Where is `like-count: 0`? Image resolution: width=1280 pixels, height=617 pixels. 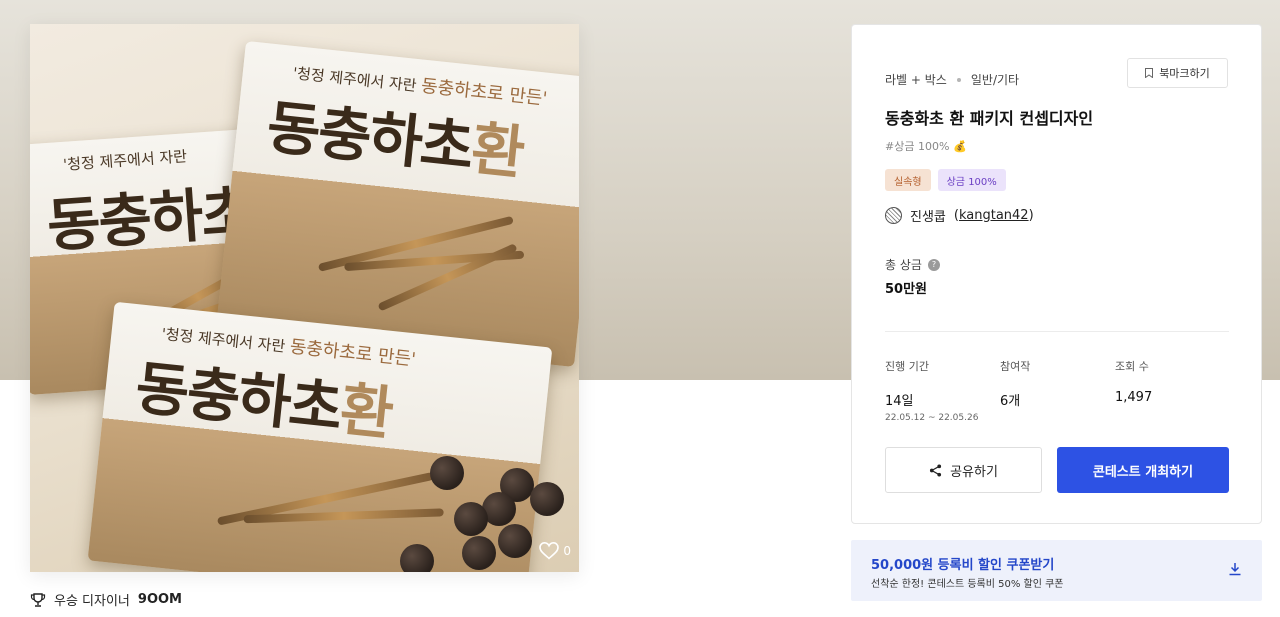 like-count: 0 is located at coordinates (567, 551).